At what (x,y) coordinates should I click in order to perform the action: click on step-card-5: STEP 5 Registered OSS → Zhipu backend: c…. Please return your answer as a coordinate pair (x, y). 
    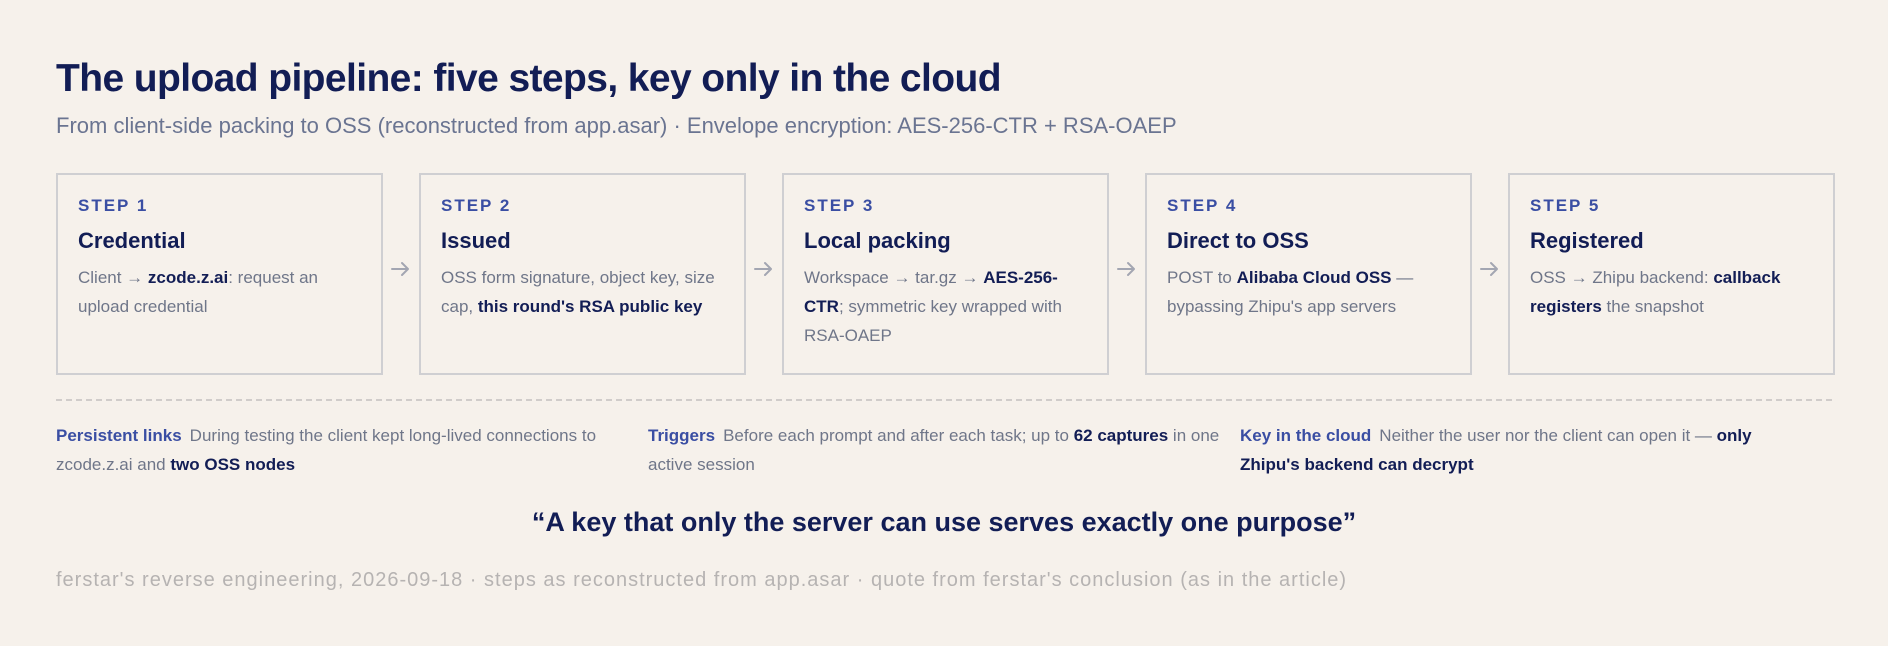
    Looking at the image, I should click on (1671, 274).